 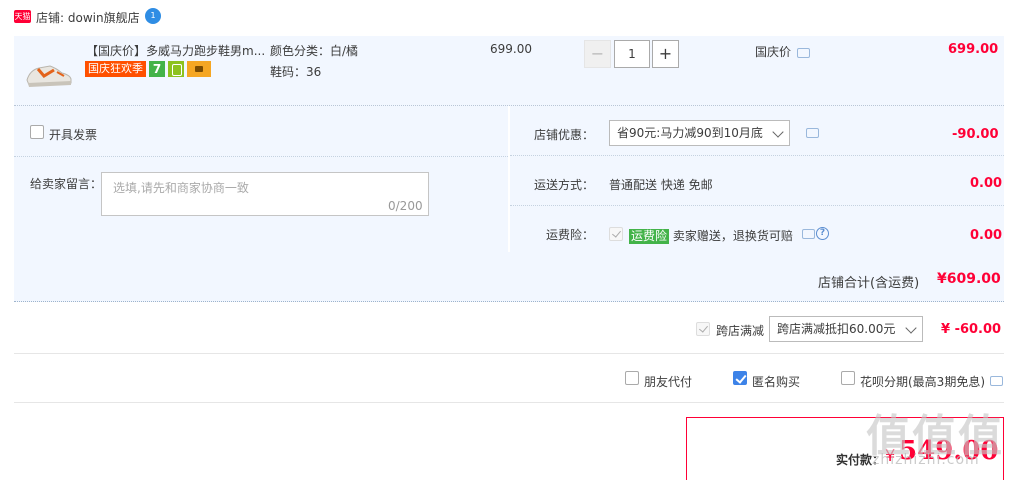 What do you see at coordinates (812, 133) in the screenshot?
I see `discount-info-icon` at bounding box center [812, 133].